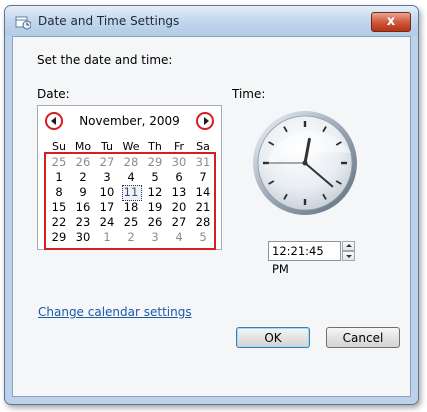  I want to click on close-button: x, so click(391, 22).